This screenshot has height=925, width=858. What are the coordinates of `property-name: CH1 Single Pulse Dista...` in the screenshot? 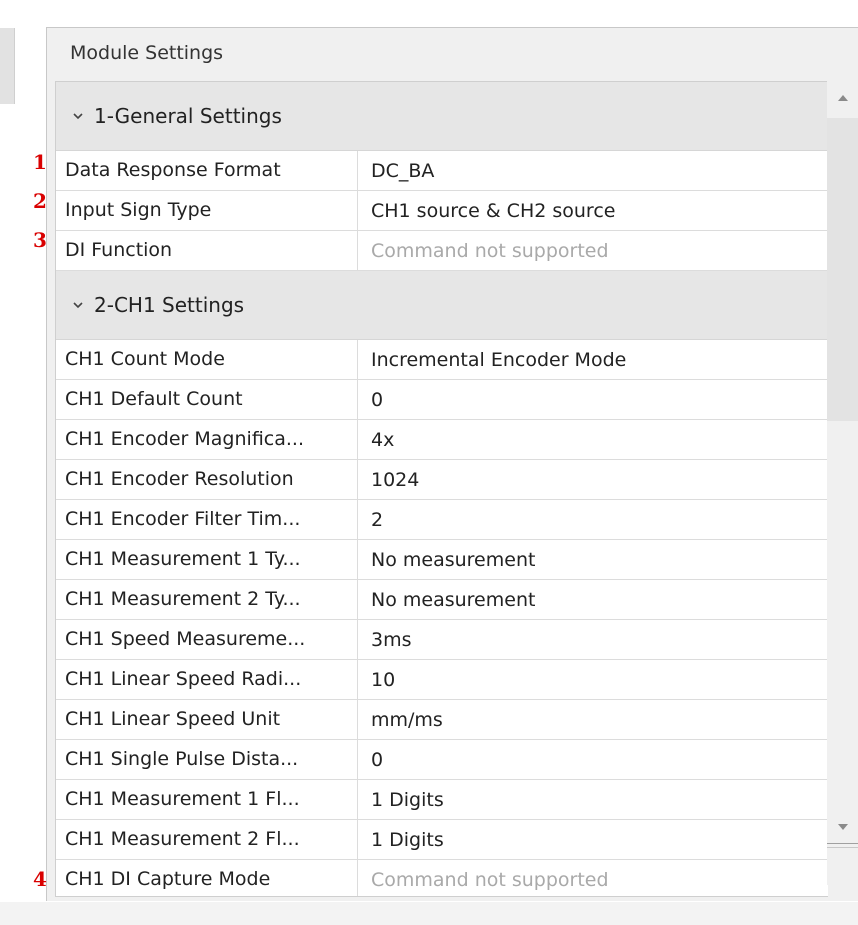 It's located at (207, 759).